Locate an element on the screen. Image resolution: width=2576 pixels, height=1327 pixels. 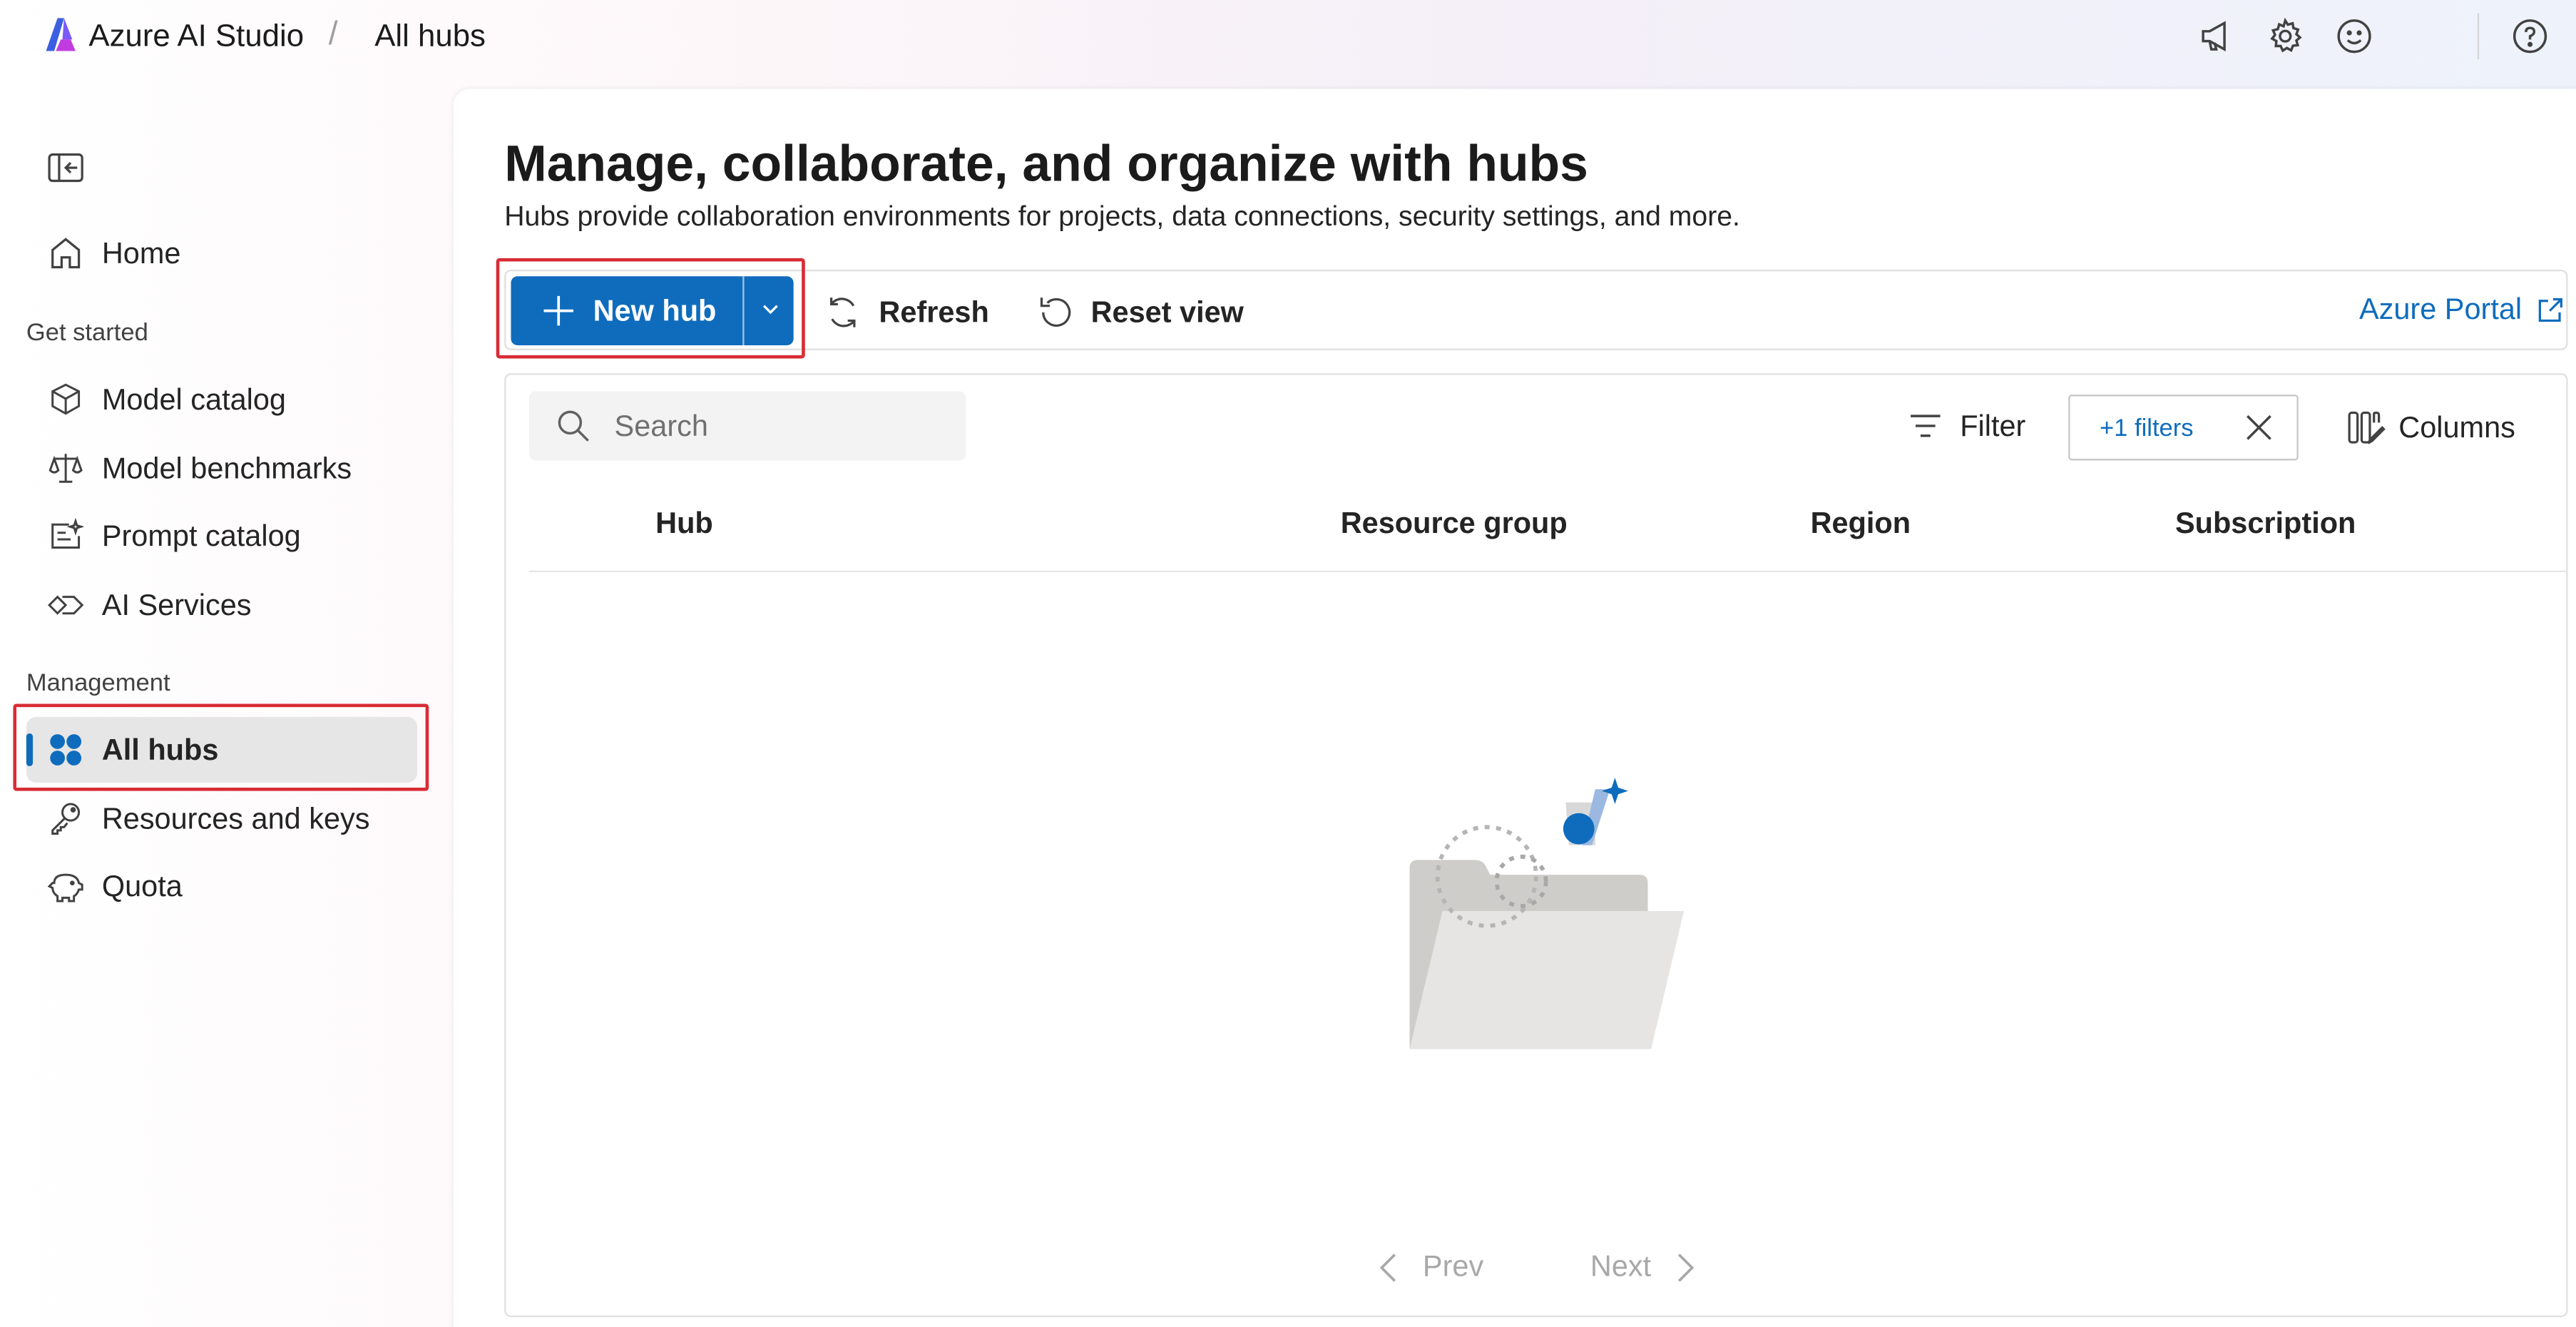
column-header-subscription: Subscription is located at coordinates (2265, 524).